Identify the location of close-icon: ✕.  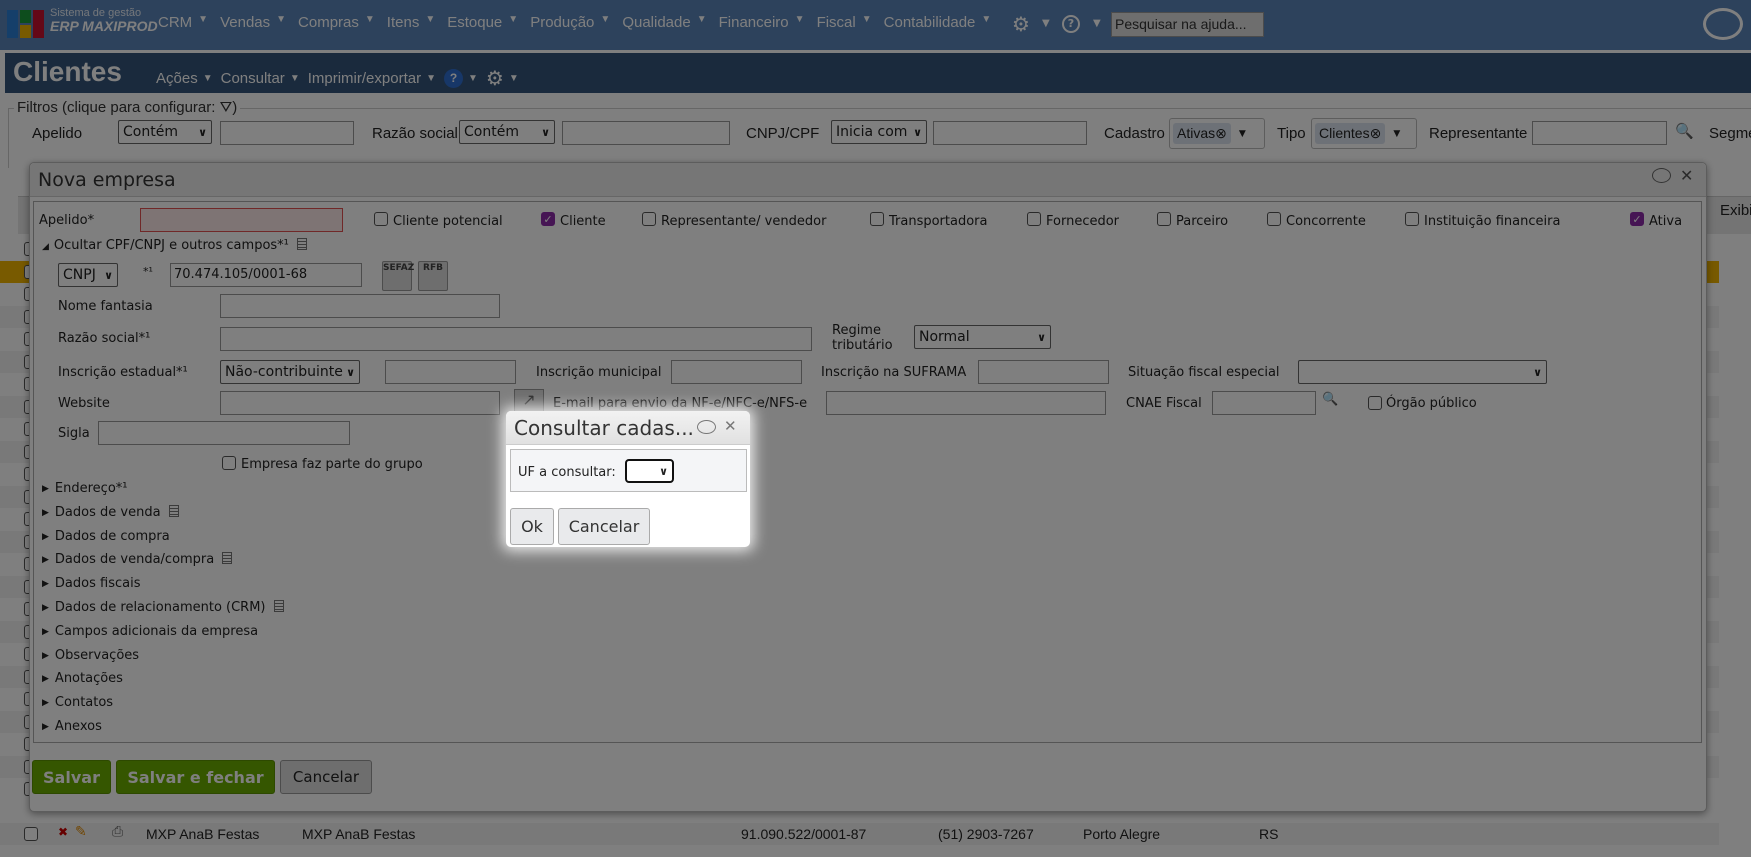
(730, 426).